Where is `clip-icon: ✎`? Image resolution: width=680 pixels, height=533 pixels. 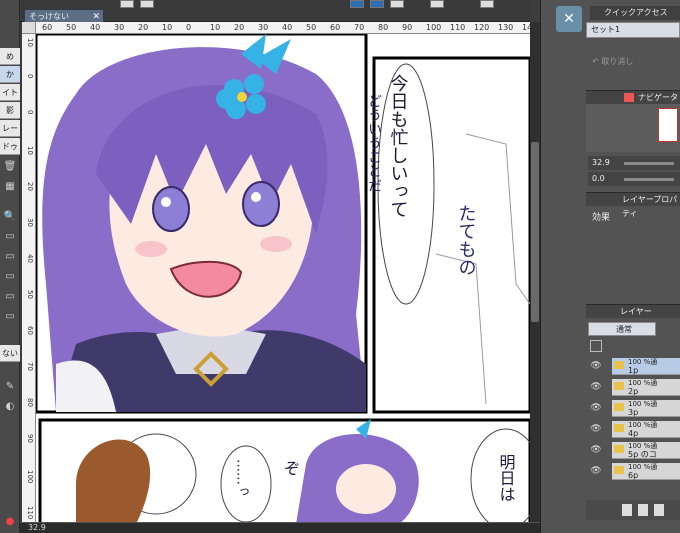
clip-icon: ✎ is located at coordinates (10, 387).